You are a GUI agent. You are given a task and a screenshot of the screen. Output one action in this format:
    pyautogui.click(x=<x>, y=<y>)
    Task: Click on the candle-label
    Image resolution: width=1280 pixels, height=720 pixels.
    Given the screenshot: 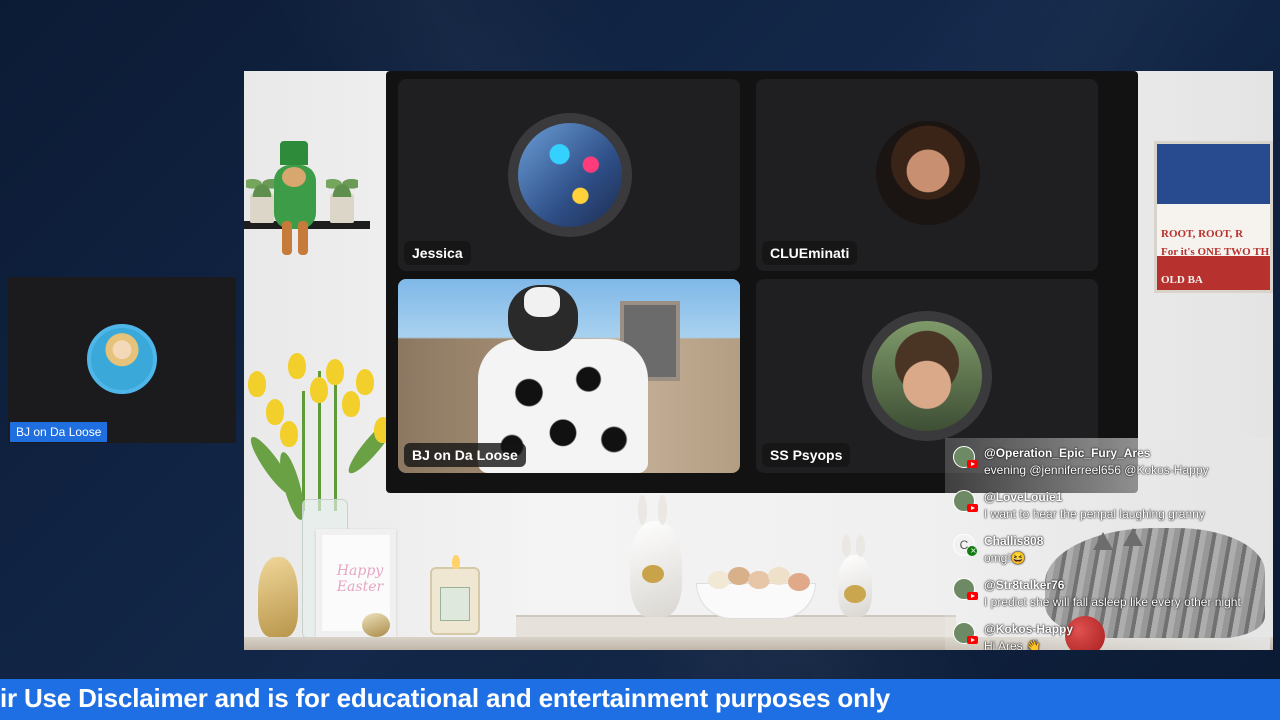 What is the action you would take?
    pyautogui.click(x=455, y=604)
    